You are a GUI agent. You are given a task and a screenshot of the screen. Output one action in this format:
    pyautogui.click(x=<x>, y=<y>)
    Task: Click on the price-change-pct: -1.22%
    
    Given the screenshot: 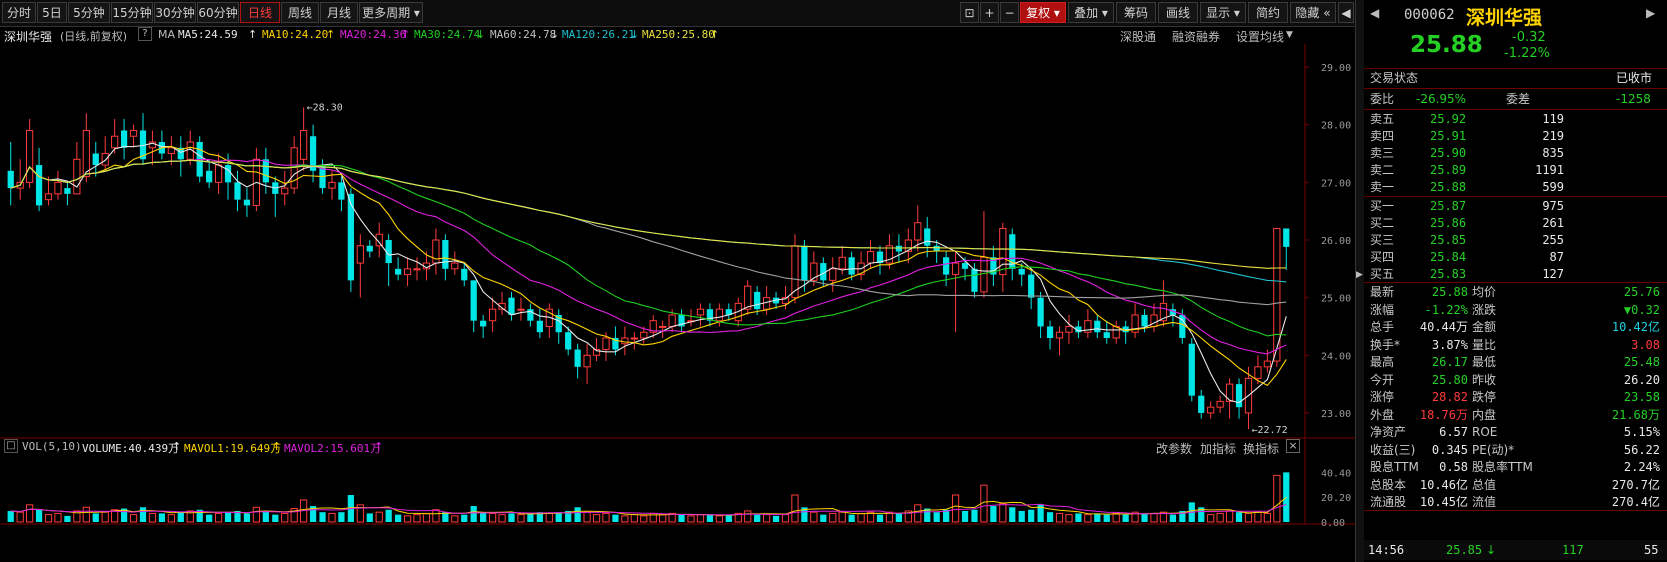 What is the action you would take?
    pyautogui.click(x=1527, y=53)
    